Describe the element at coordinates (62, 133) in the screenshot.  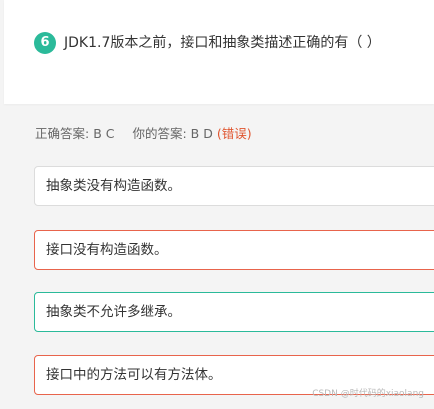
I see `correct-answer-label: 正确答案:` at that location.